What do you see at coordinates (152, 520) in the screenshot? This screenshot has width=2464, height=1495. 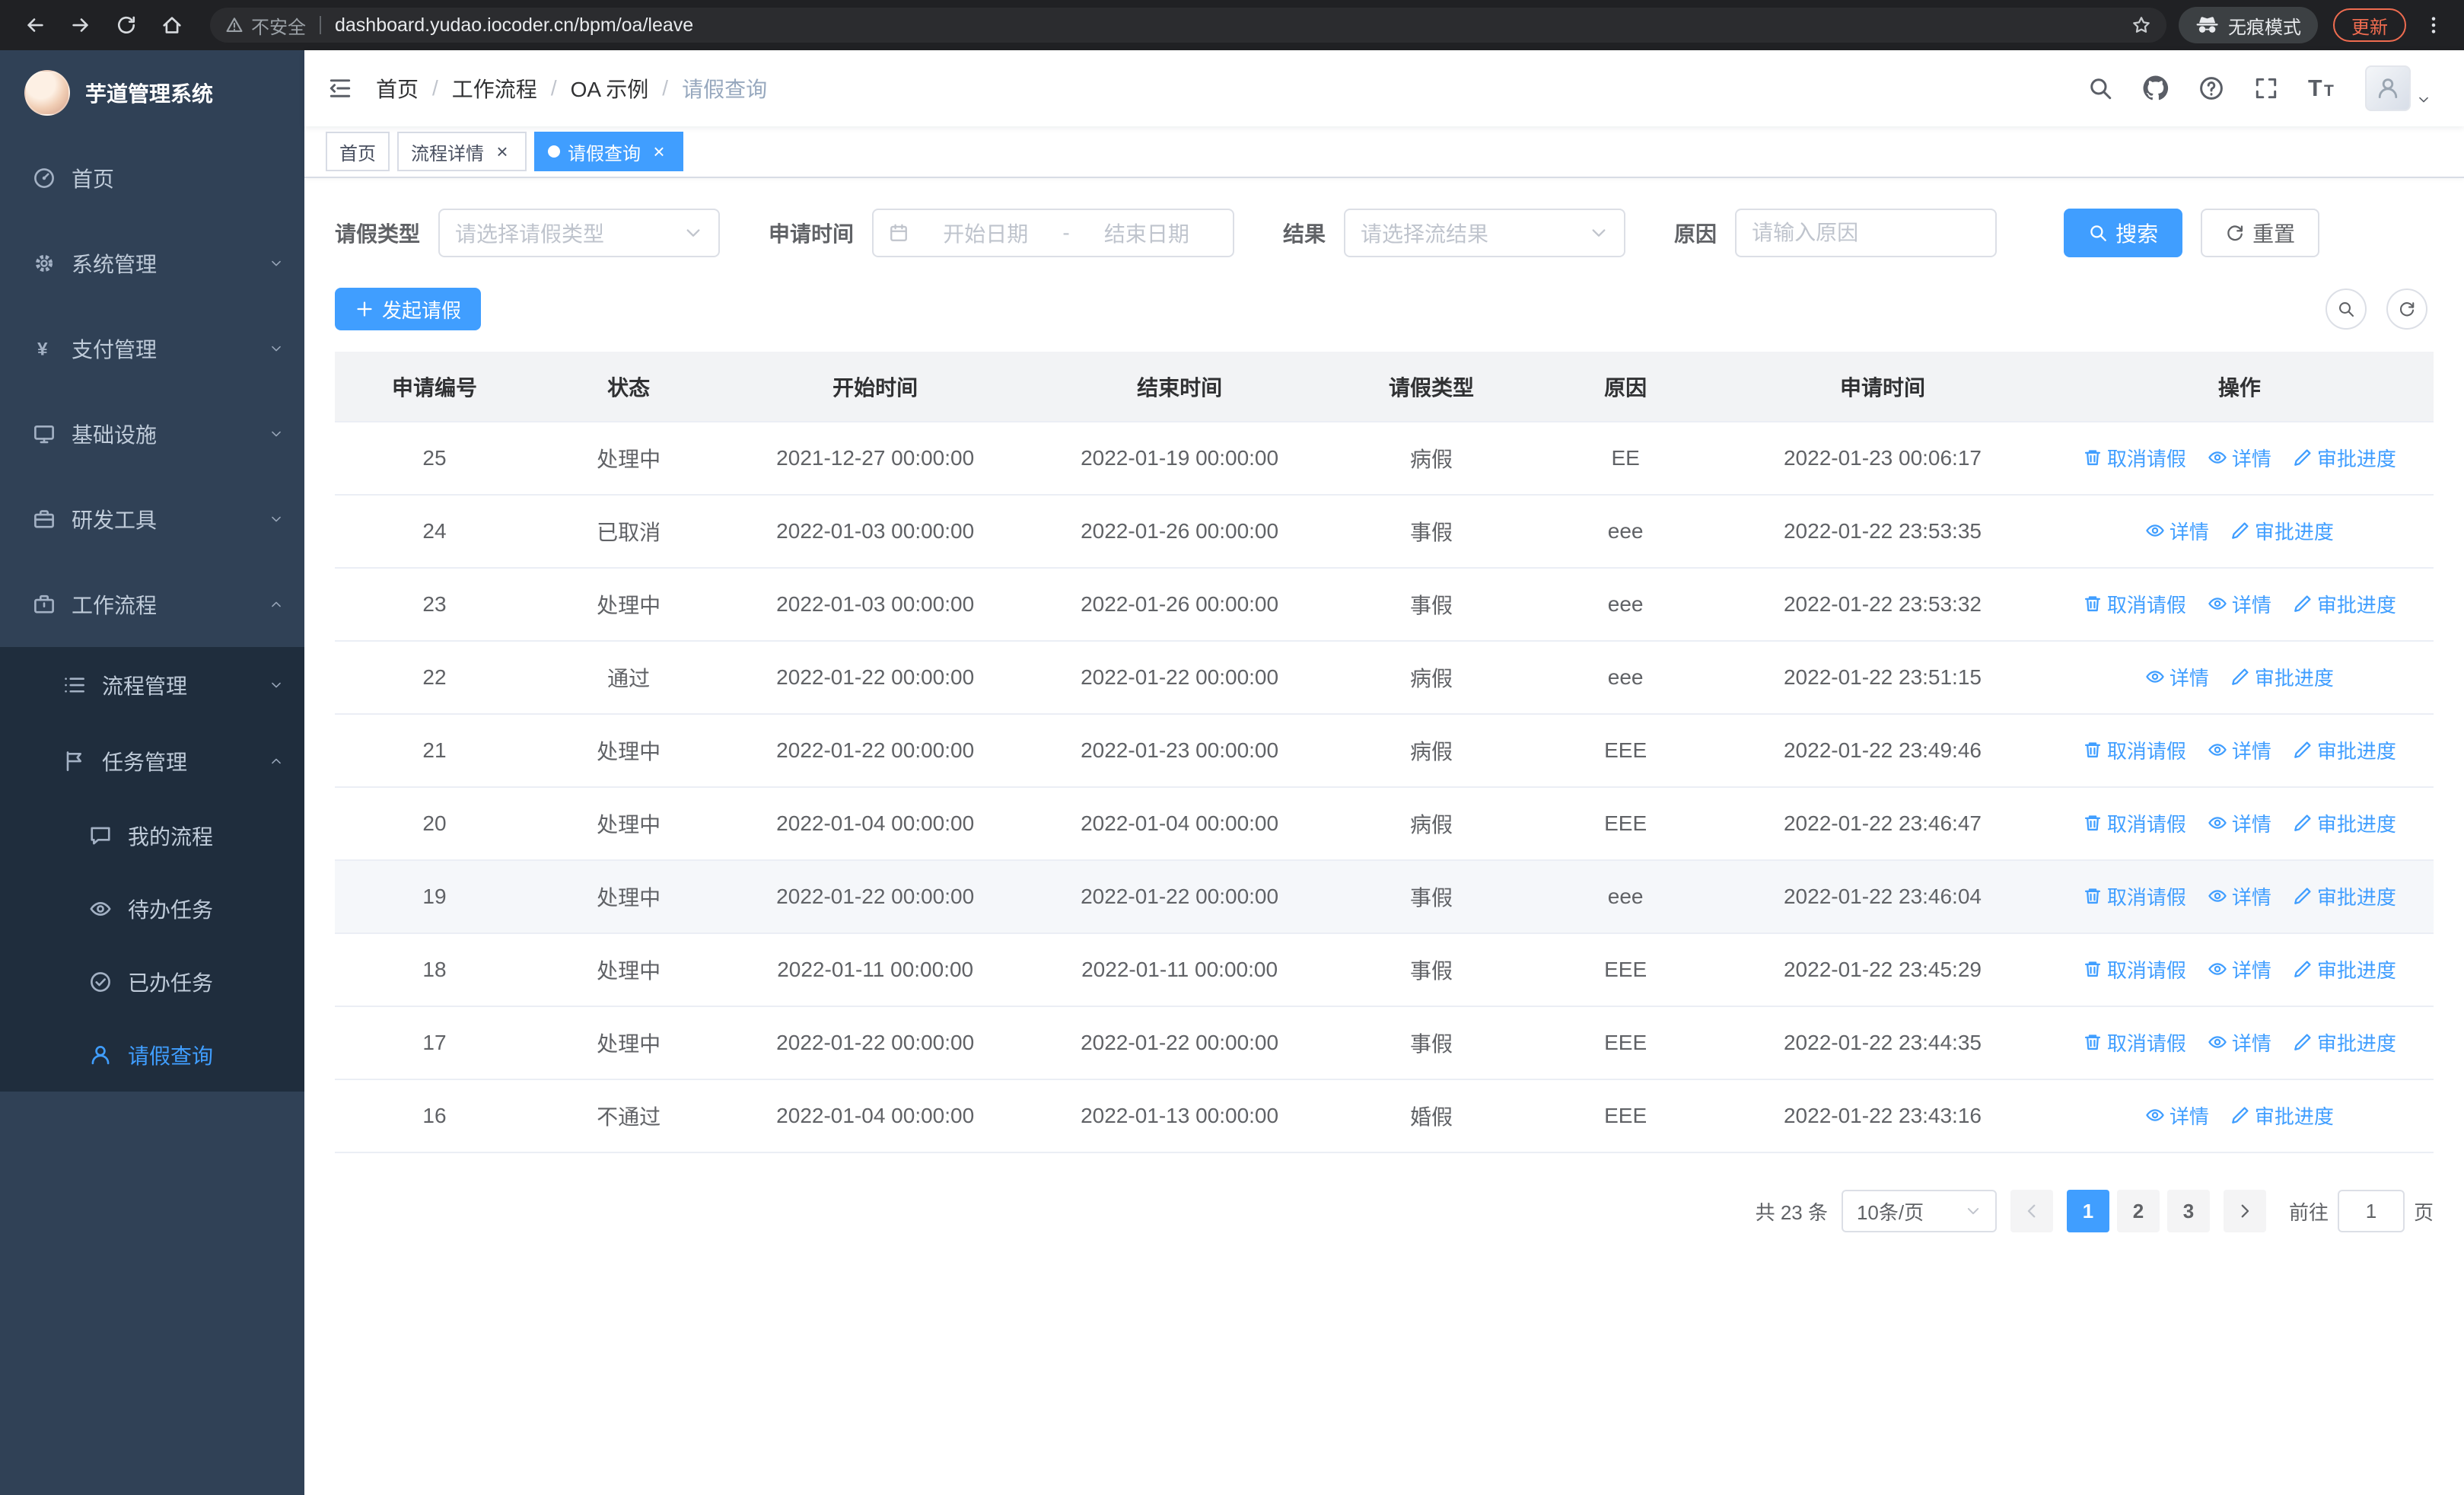 I see `sidebar-item-dev-tools: 研发工具` at bounding box center [152, 520].